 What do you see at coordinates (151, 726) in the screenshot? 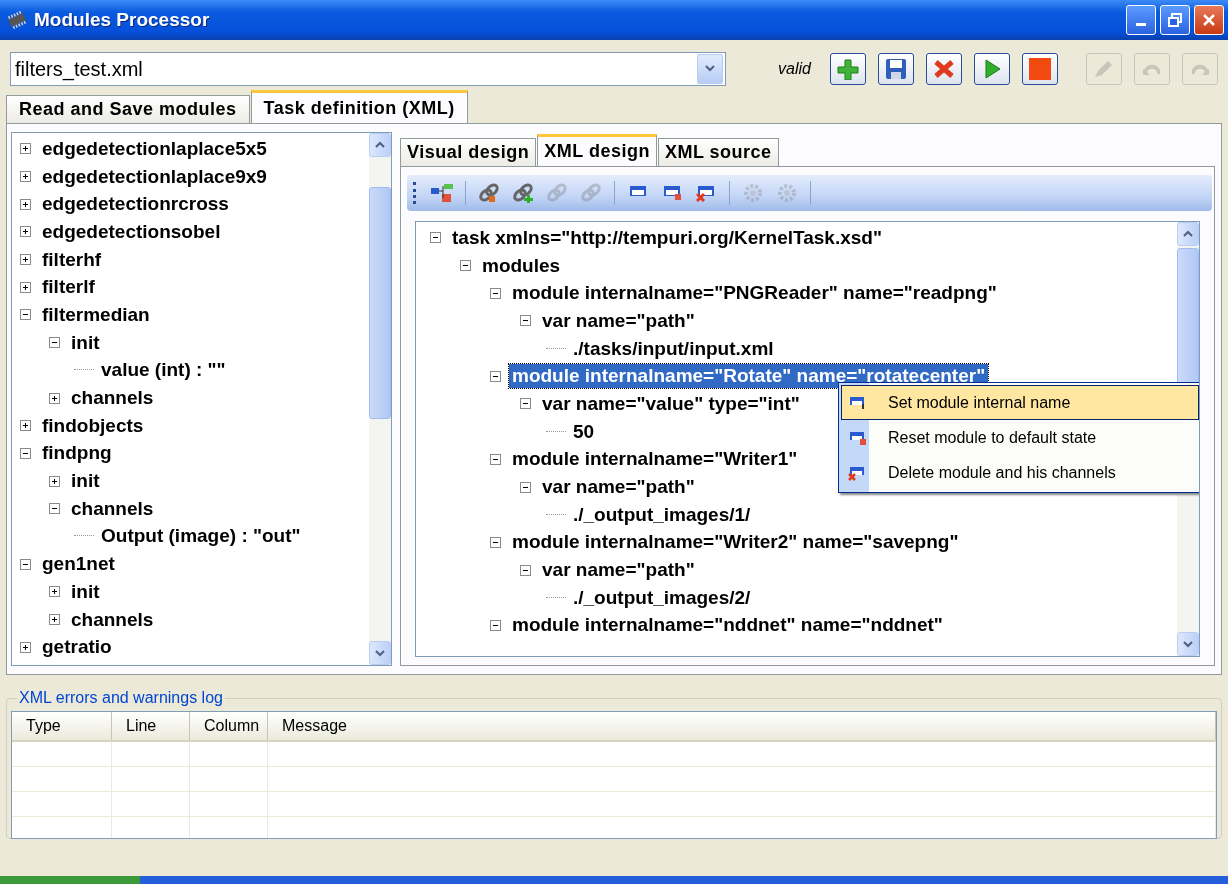
I see `column-header: Line` at bounding box center [151, 726].